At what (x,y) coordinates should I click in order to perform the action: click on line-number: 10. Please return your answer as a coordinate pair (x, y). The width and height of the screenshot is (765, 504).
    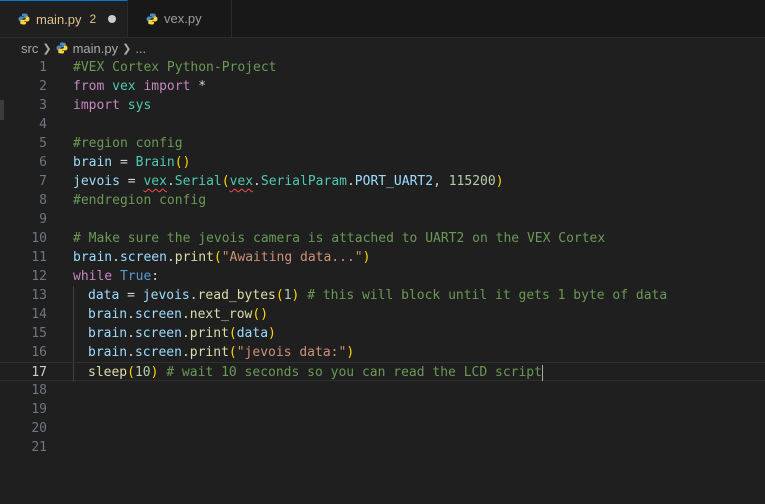
    Looking at the image, I should click on (39, 238).